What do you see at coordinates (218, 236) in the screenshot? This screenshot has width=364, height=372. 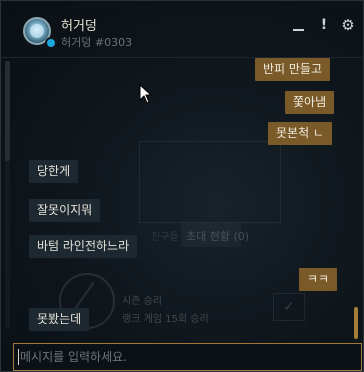 I see `background-tab-invite: 초대 현황 (0)` at bounding box center [218, 236].